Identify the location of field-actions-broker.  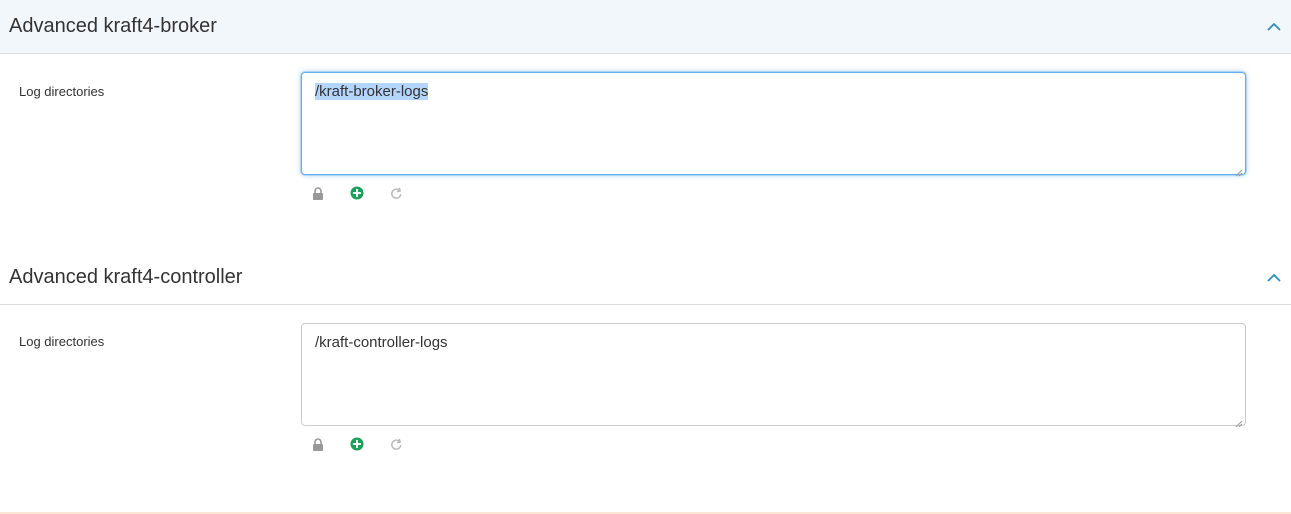
(368, 193).